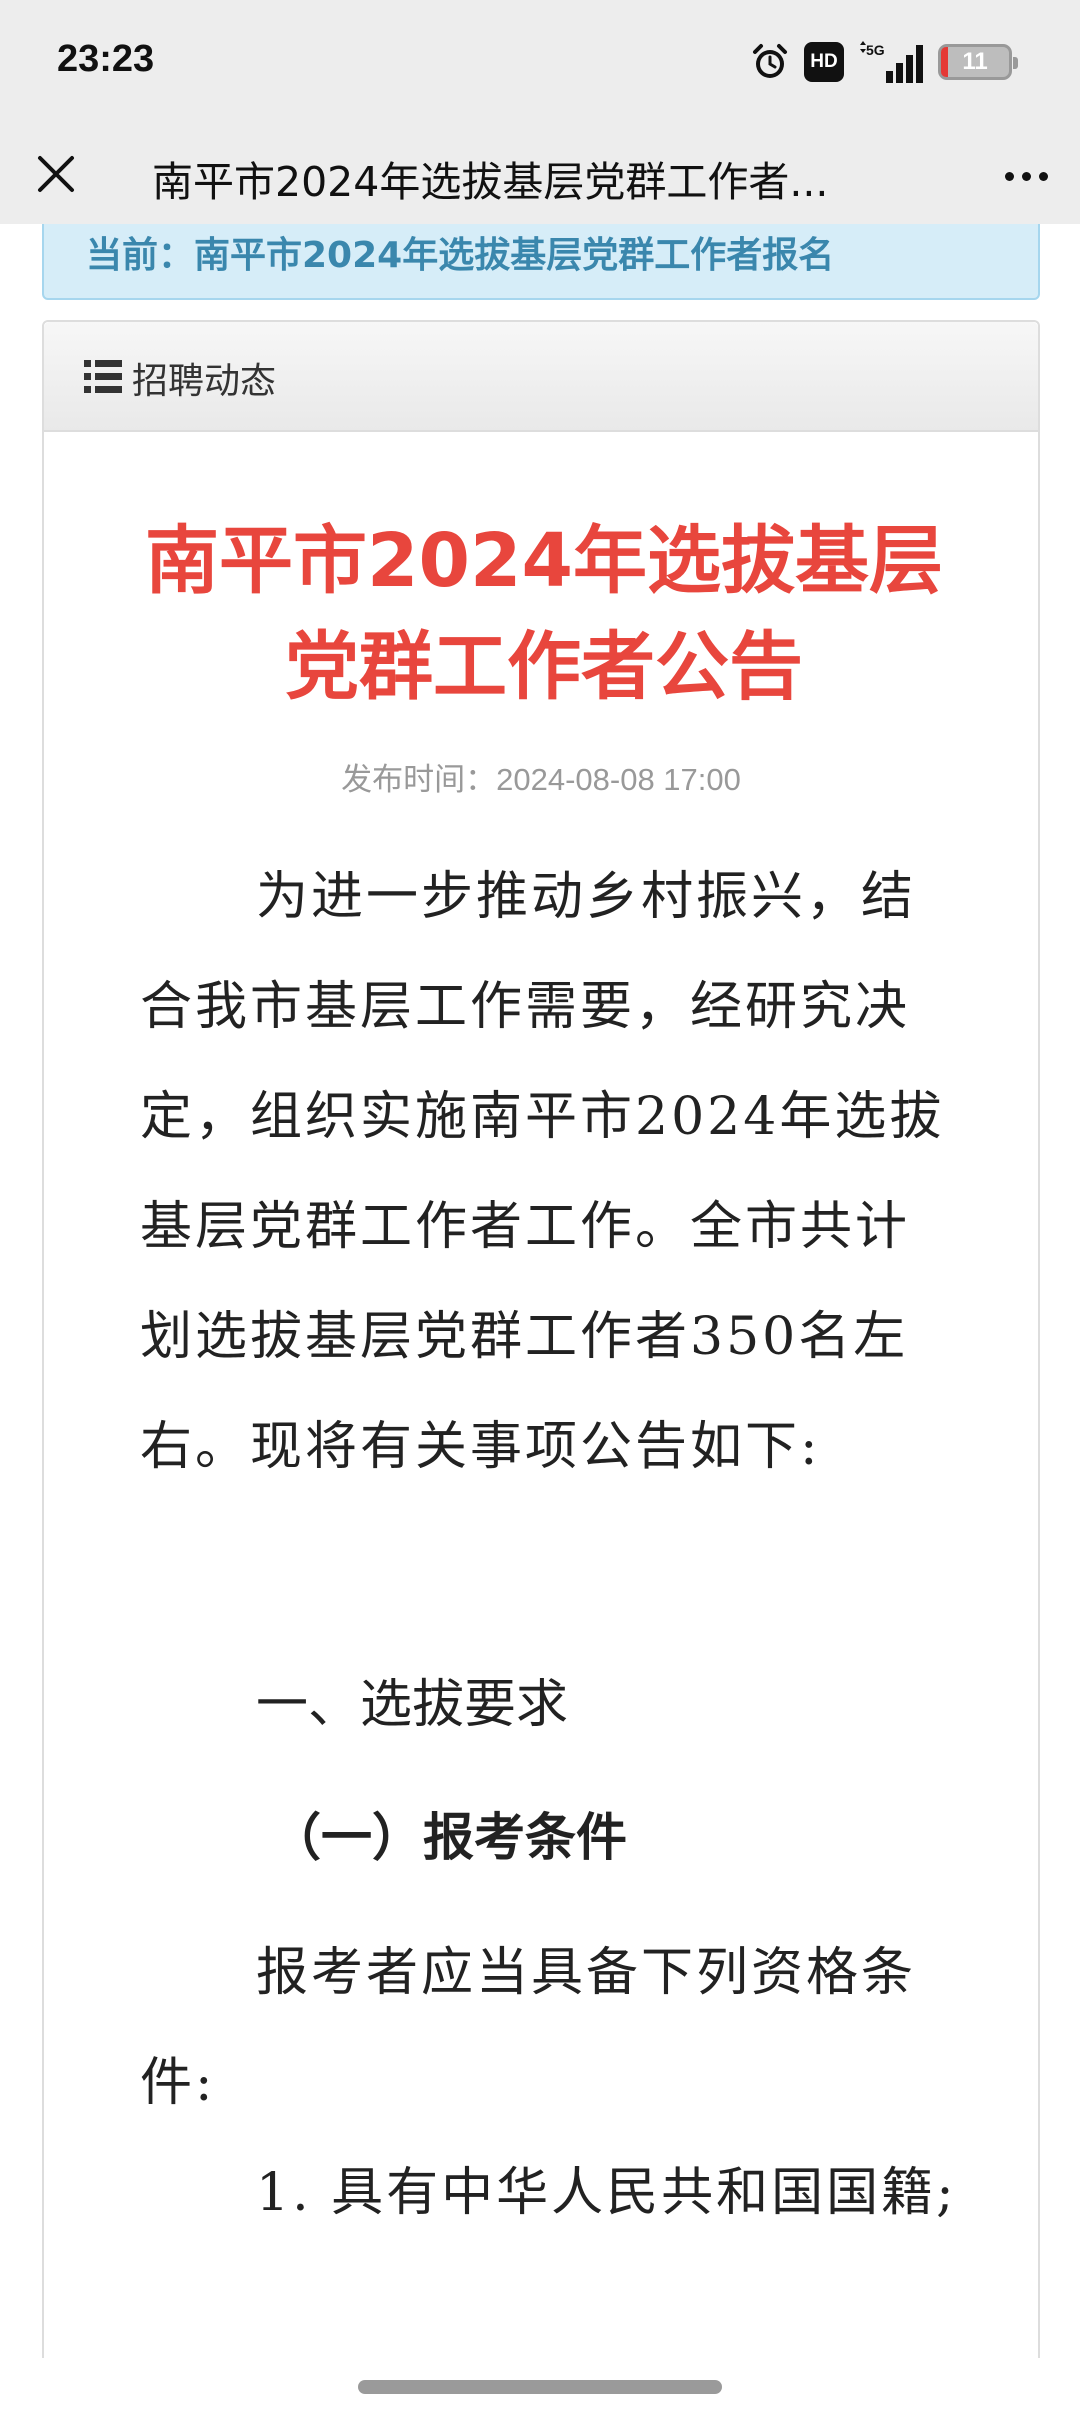  Describe the element at coordinates (528, 2028) in the screenshot. I see `conditions-intro: 报考者应当具备下列资格条件:` at that location.